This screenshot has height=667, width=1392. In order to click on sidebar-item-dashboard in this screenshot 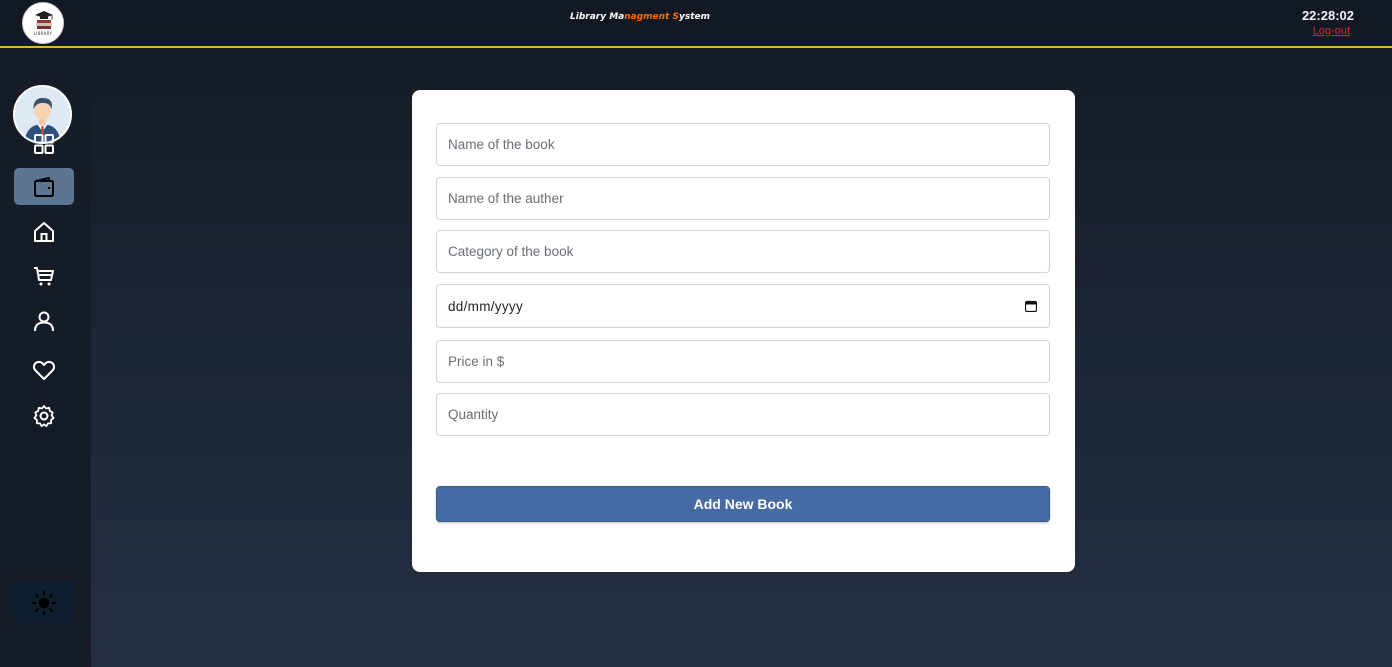, I will do `click(44, 143)`.